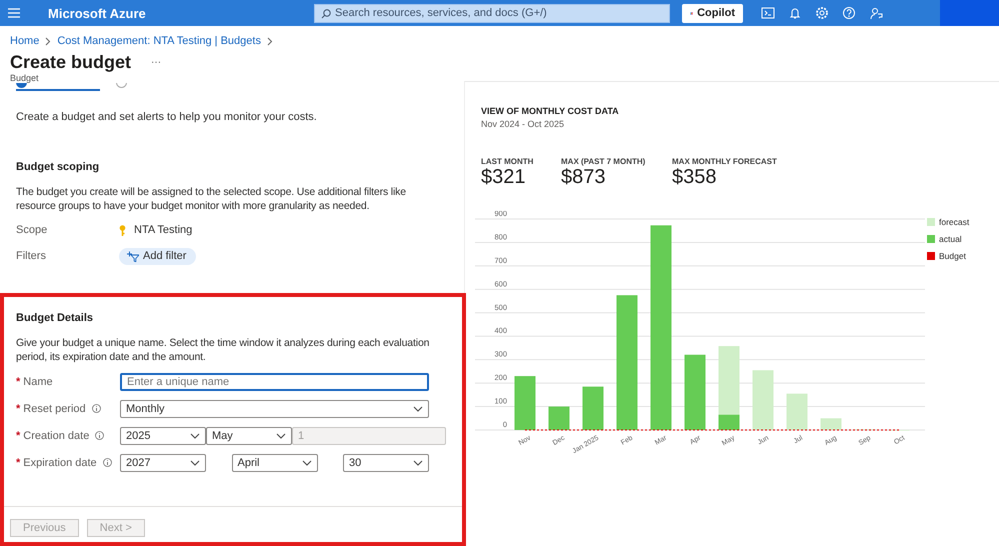 The width and height of the screenshot is (999, 546). I want to click on settings-icon, so click(822, 13).